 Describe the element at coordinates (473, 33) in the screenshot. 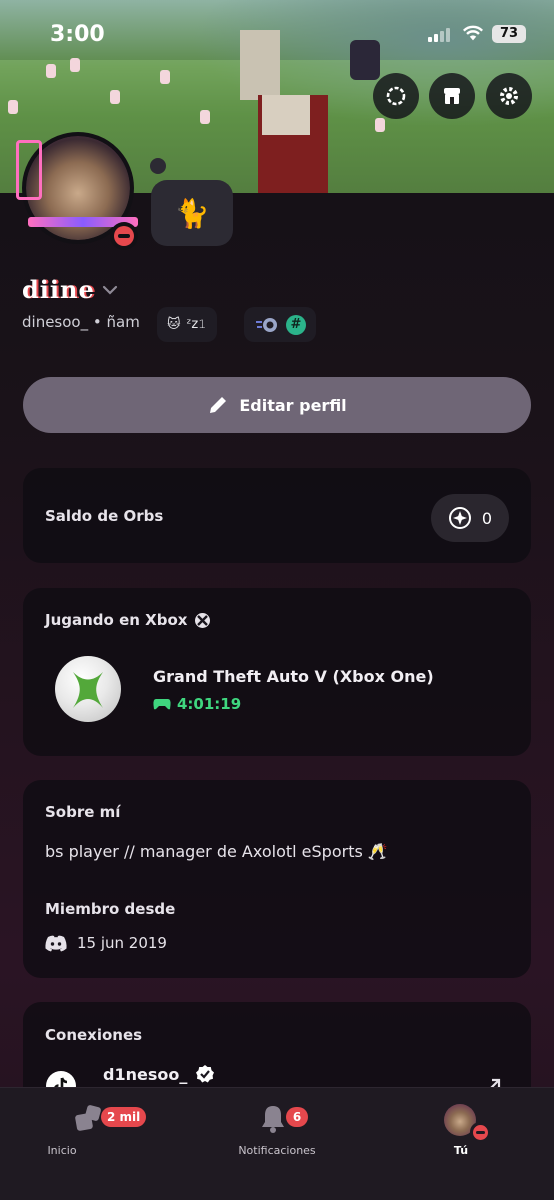

I see `wifi-icon` at that location.